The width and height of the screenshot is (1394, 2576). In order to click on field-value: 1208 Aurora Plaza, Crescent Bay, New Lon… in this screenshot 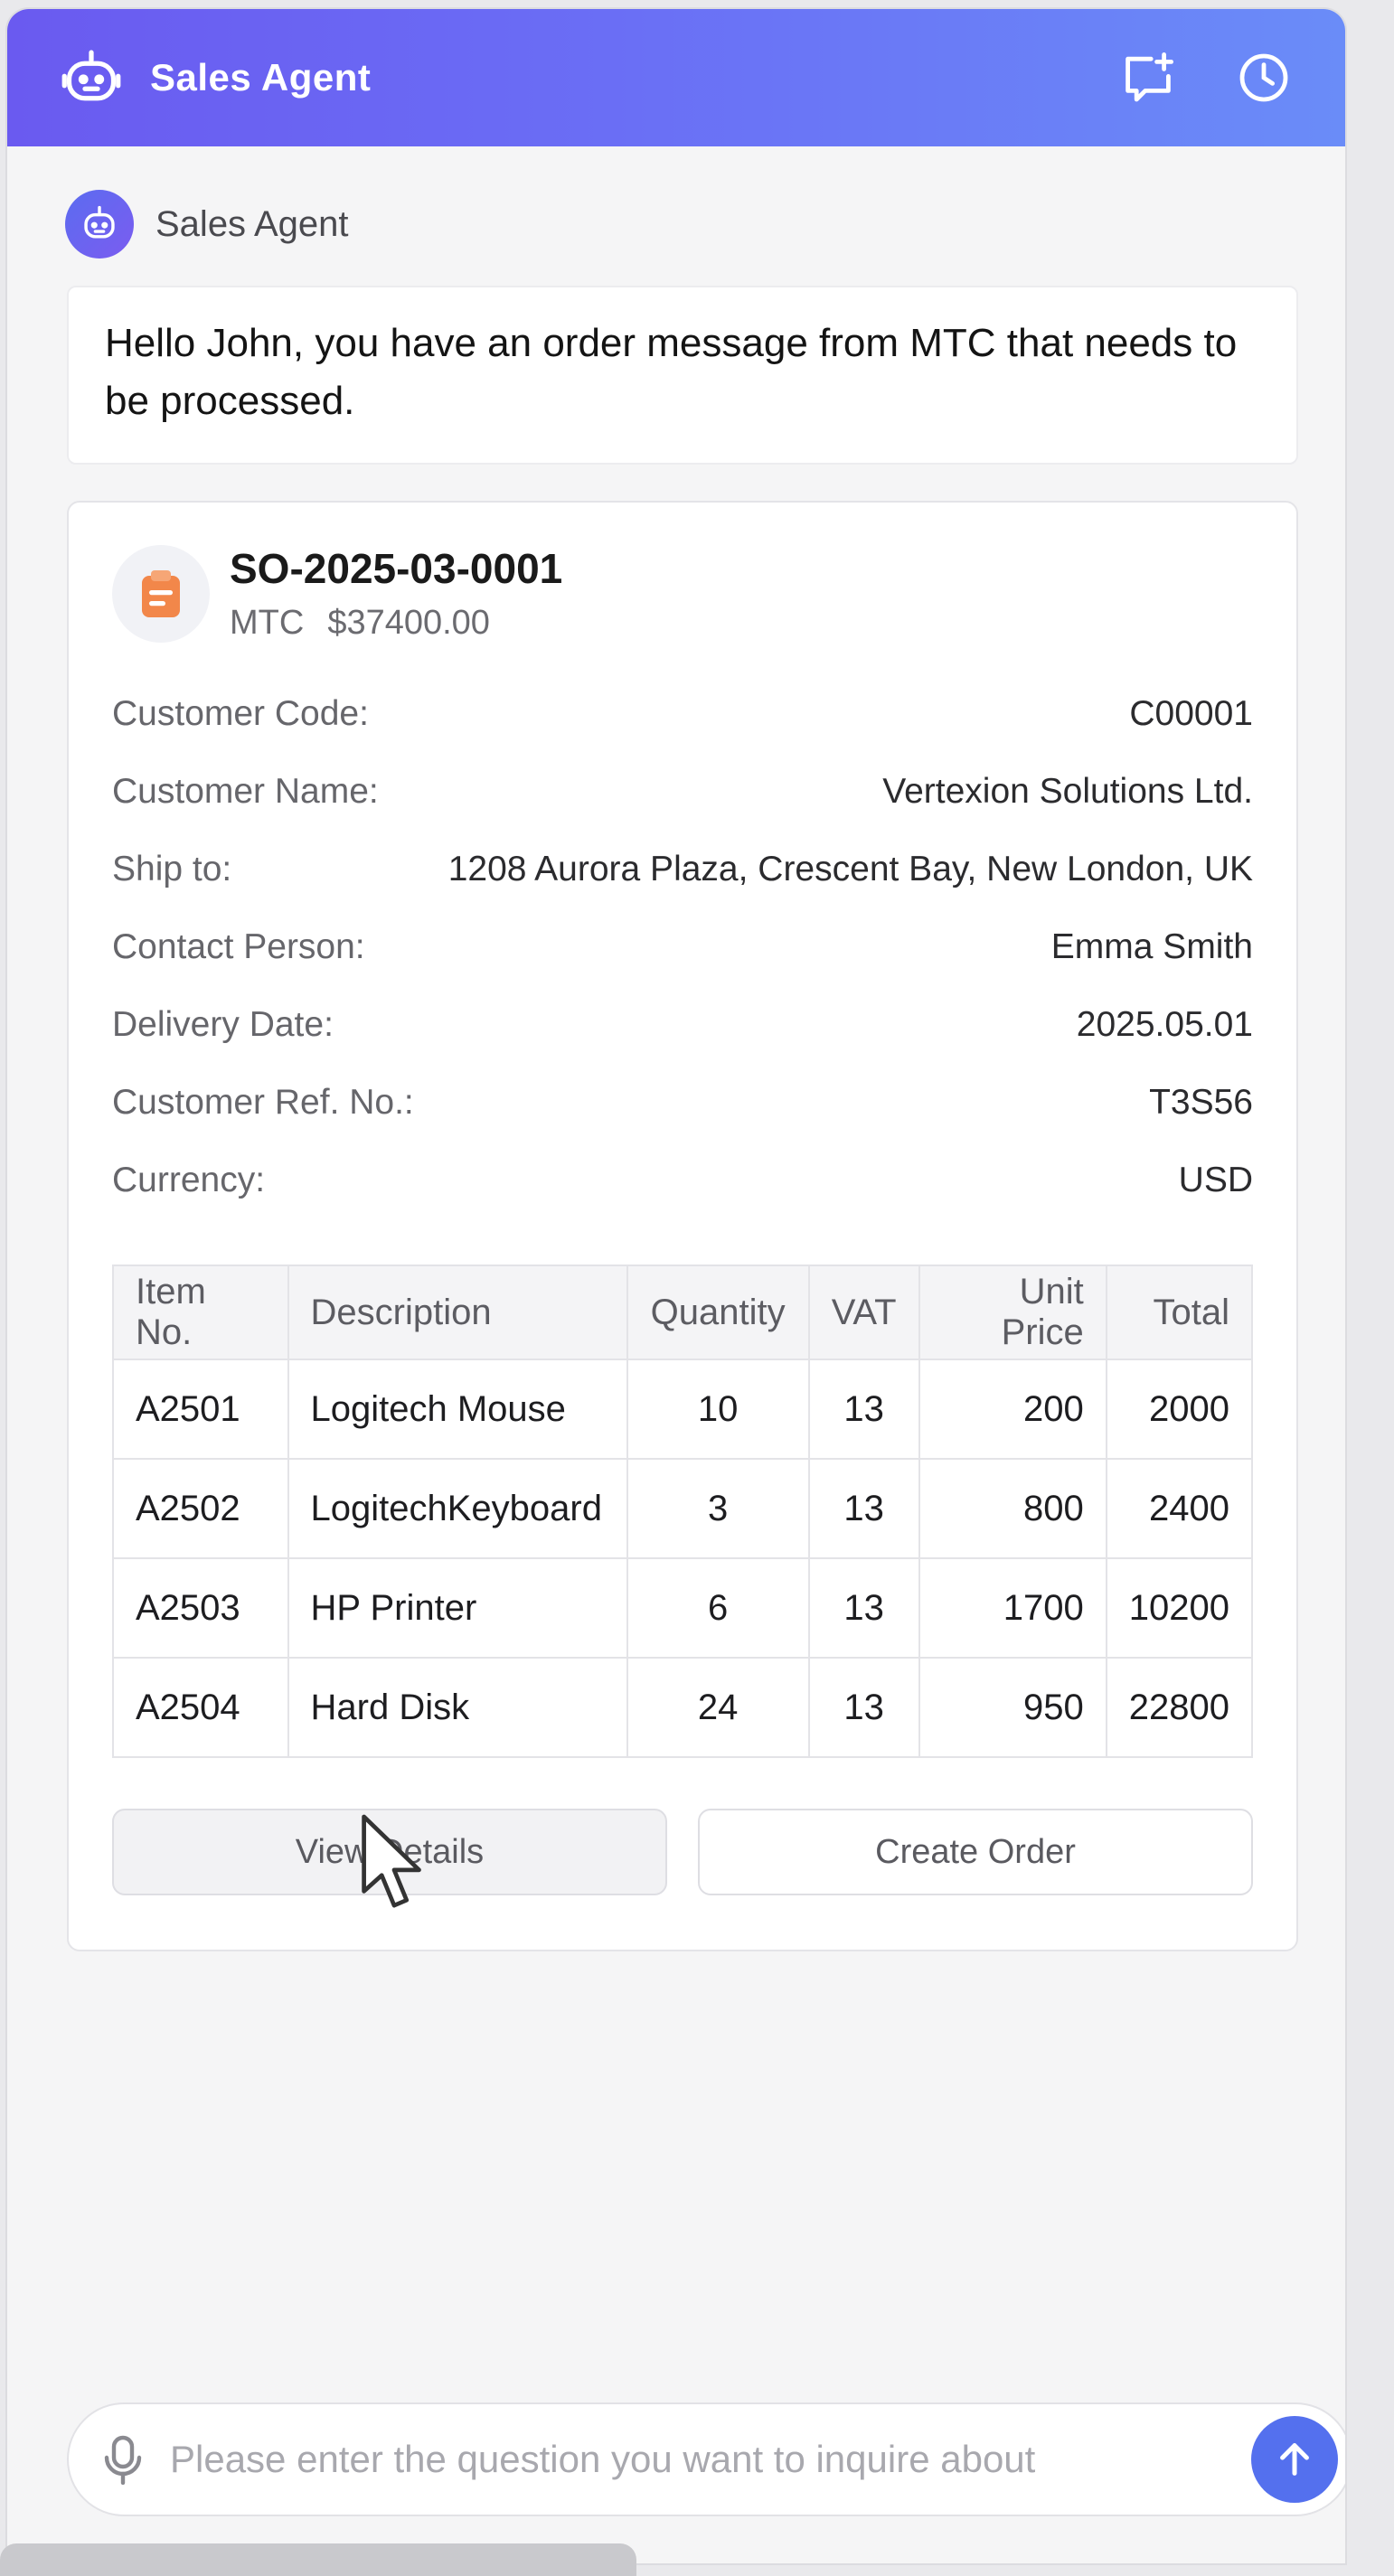, I will do `click(850, 869)`.